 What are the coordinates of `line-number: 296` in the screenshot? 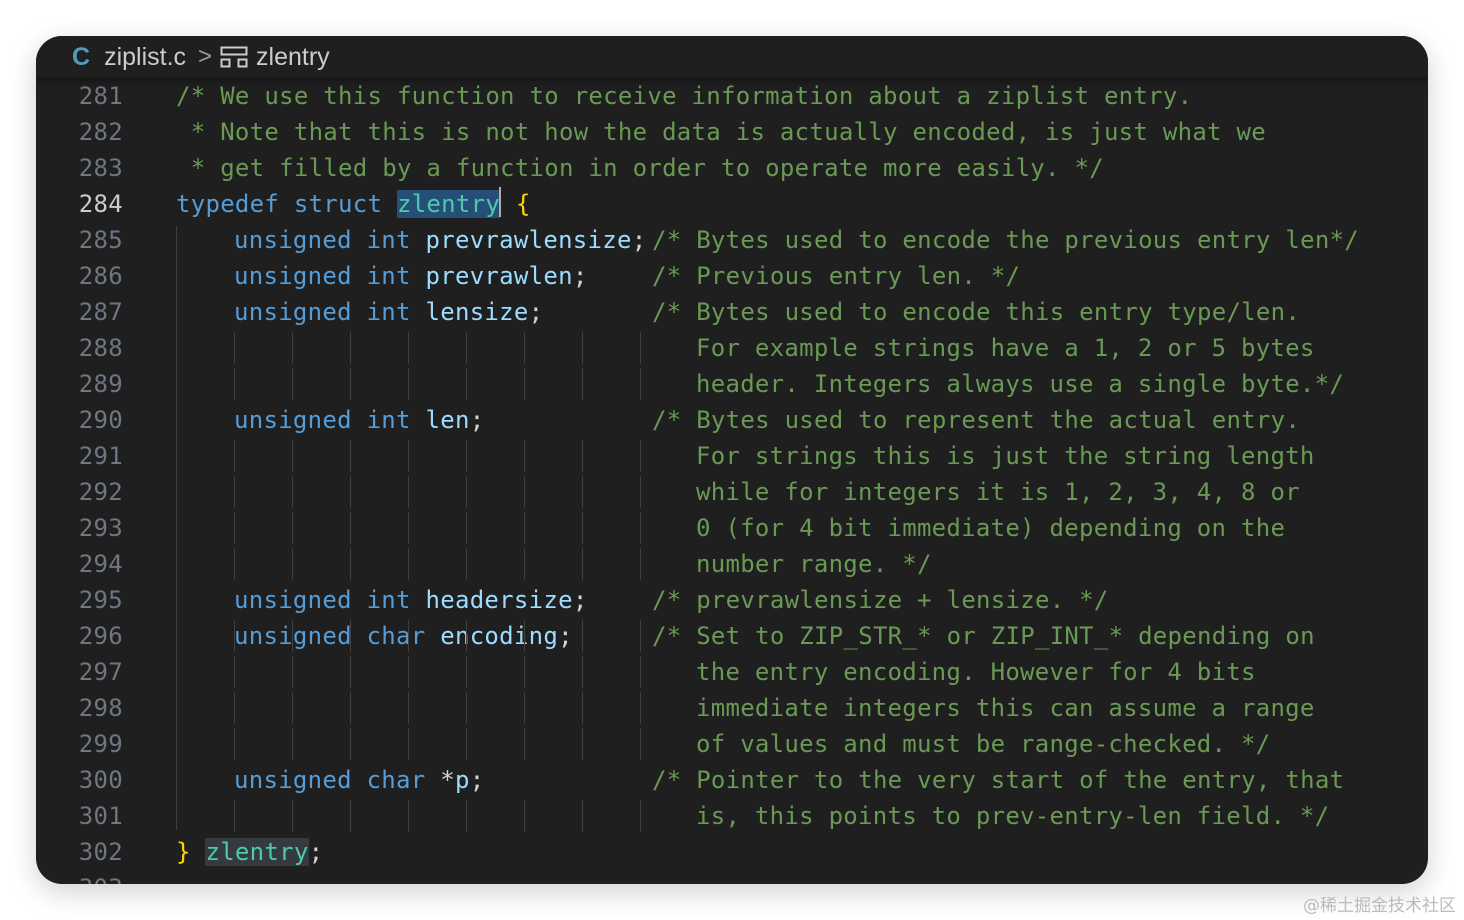 It's located at (100, 636).